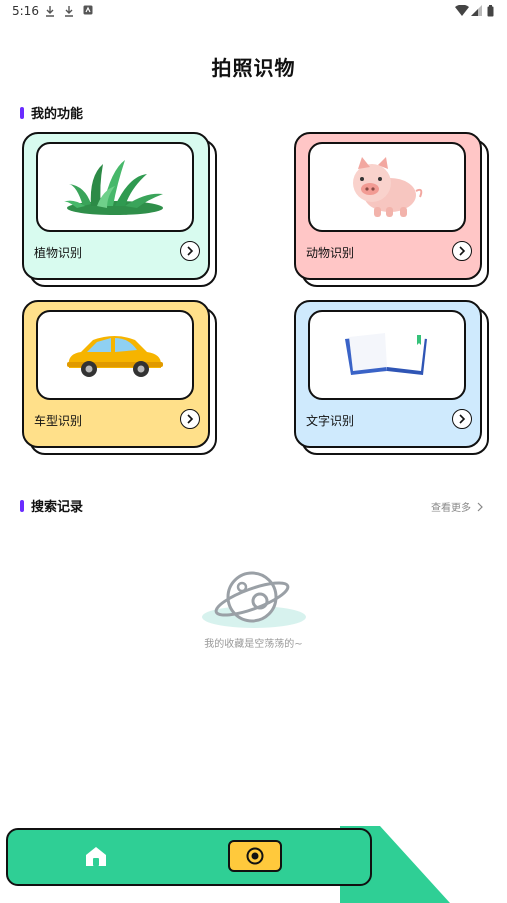 The image size is (507, 903). I want to click on card-body: 植物识别, so click(116, 206).